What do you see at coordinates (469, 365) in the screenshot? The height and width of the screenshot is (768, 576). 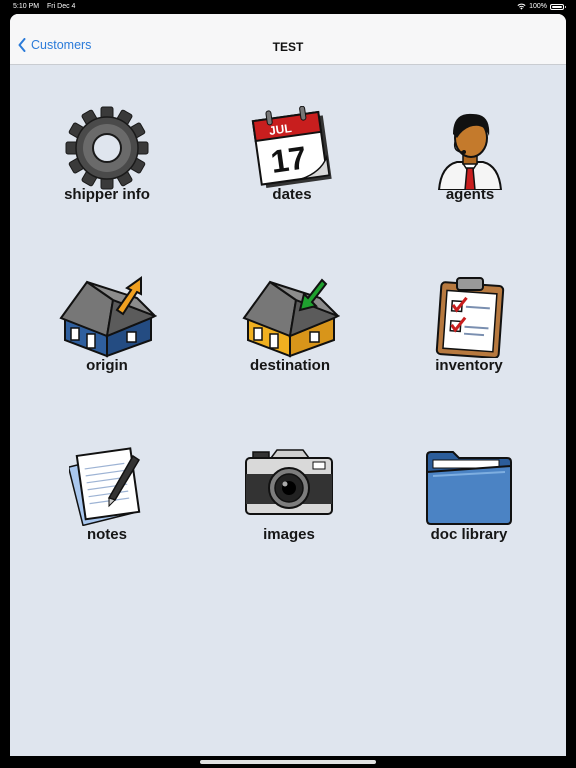 I see `tile-label: inventory` at bounding box center [469, 365].